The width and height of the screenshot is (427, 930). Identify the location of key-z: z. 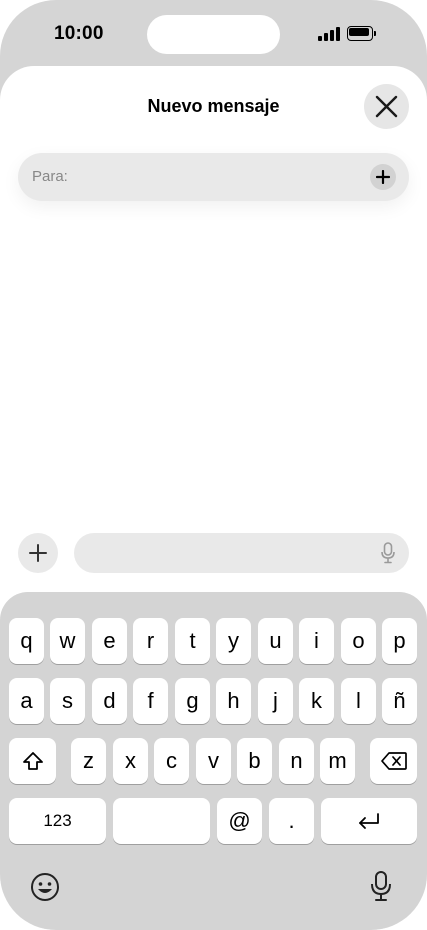
(88, 761).